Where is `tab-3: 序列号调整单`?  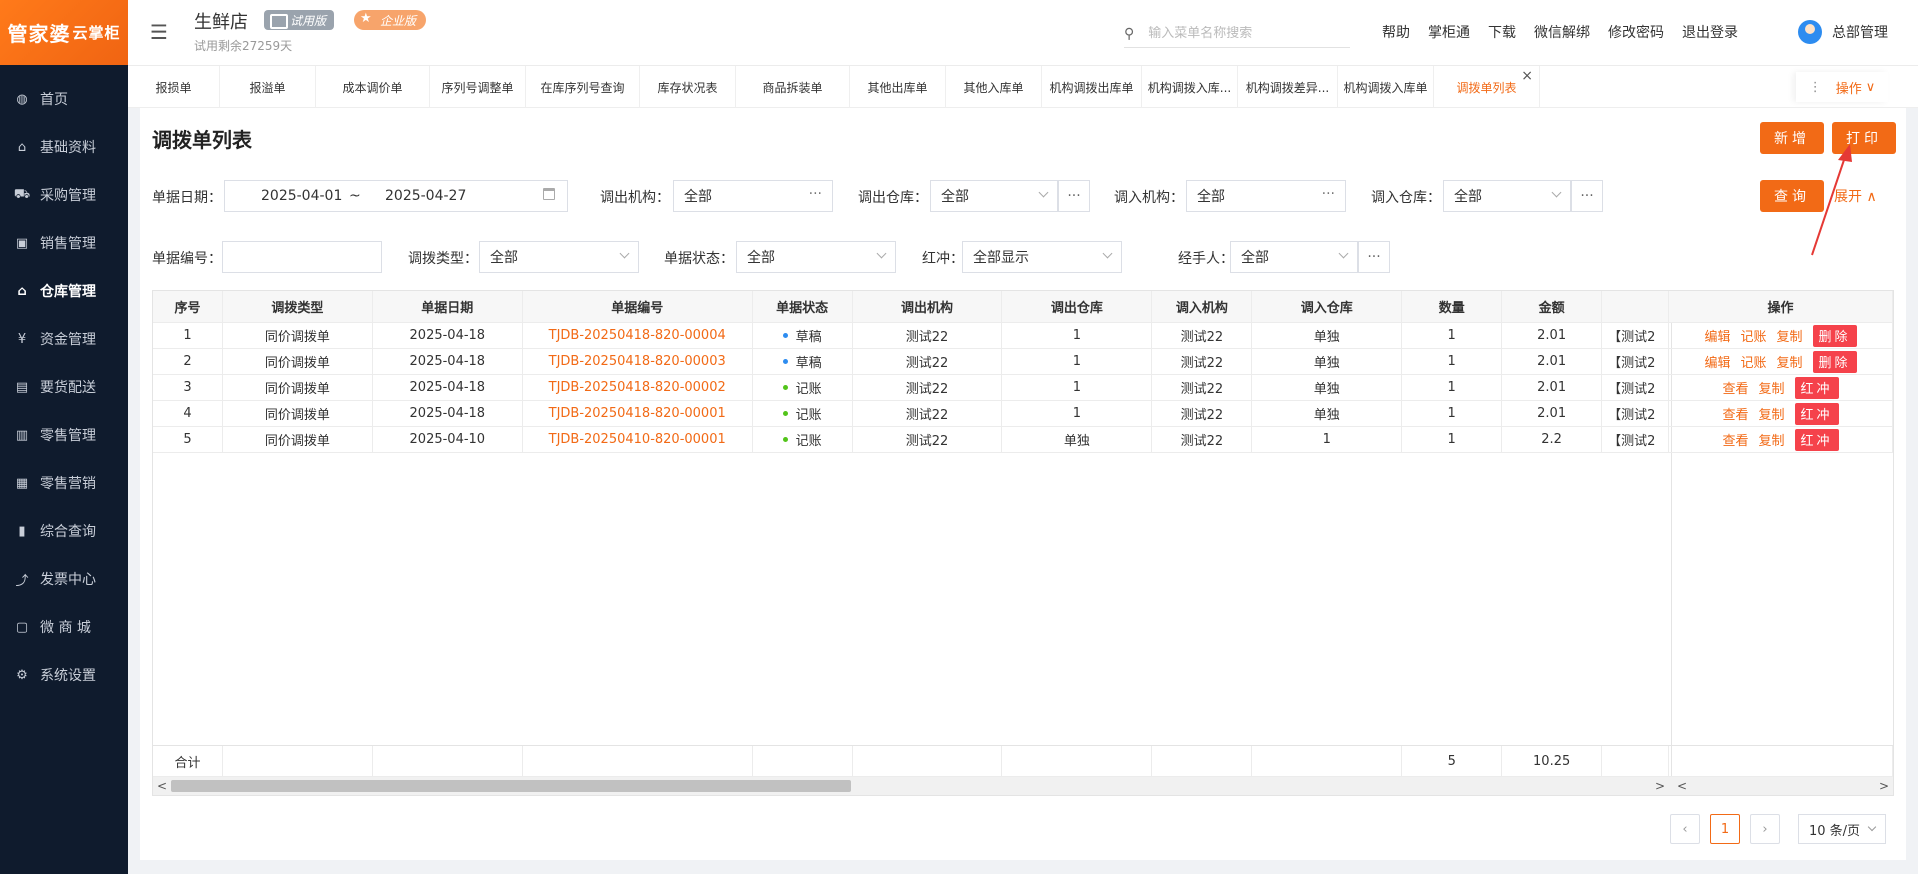 tab-3: 序列号调整单 is located at coordinates (478, 87).